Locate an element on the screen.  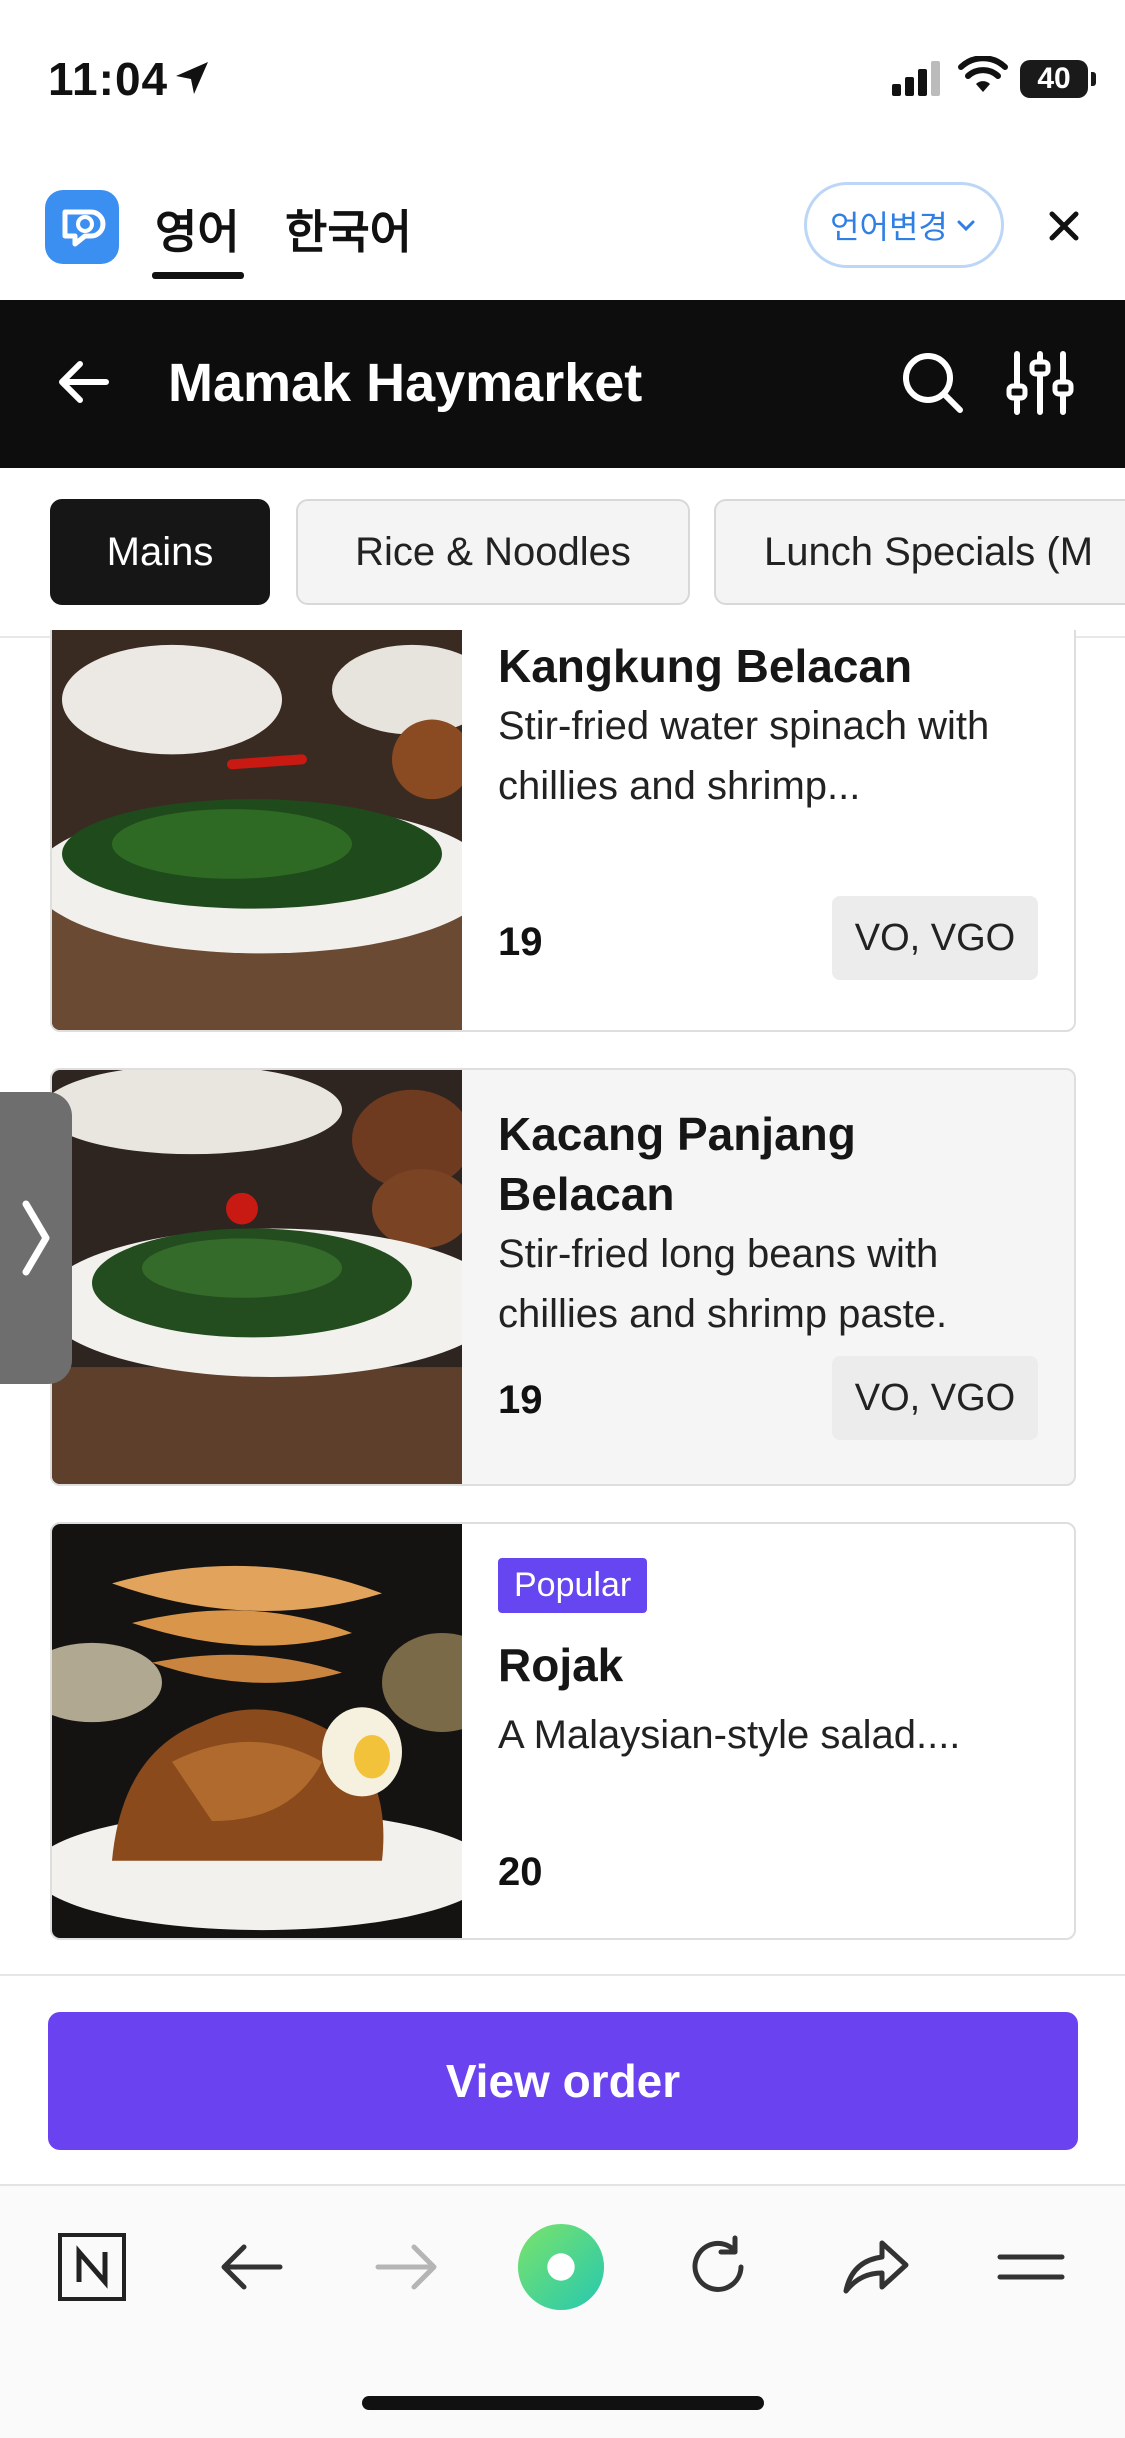
popular-badge: Popular is located at coordinates (573, 1585).